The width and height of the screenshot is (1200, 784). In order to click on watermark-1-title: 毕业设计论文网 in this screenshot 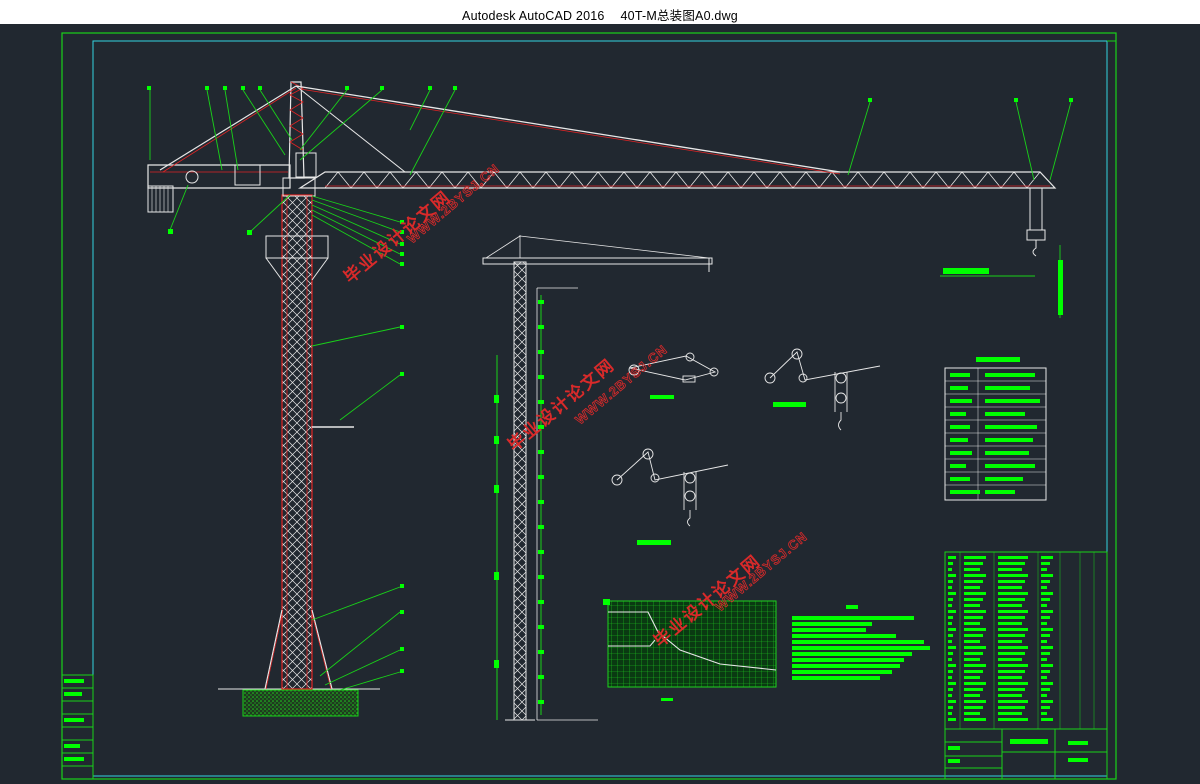, I will do `click(397, 236)`.